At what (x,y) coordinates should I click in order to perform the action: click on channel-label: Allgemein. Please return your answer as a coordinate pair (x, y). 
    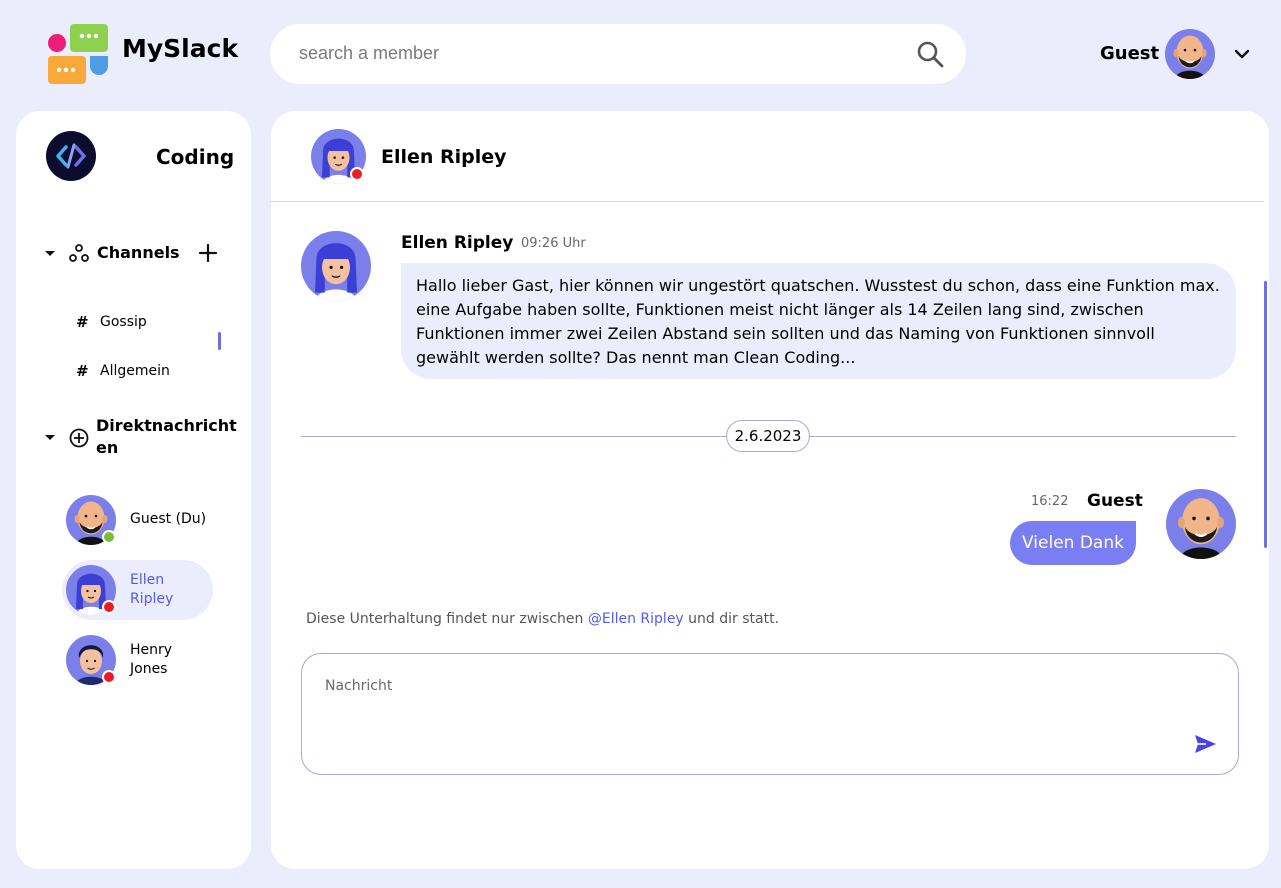
    Looking at the image, I should click on (135, 371).